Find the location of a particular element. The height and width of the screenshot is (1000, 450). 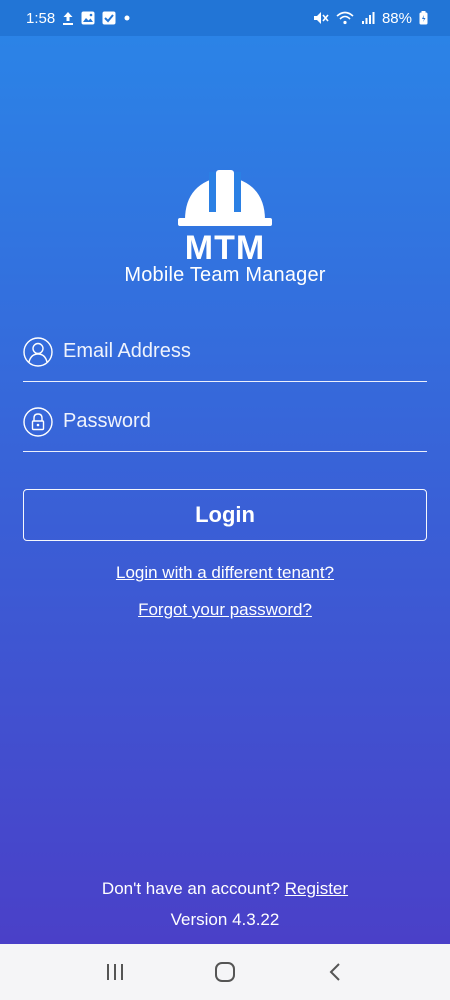

recent-apps-icon is located at coordinates (115, 972).